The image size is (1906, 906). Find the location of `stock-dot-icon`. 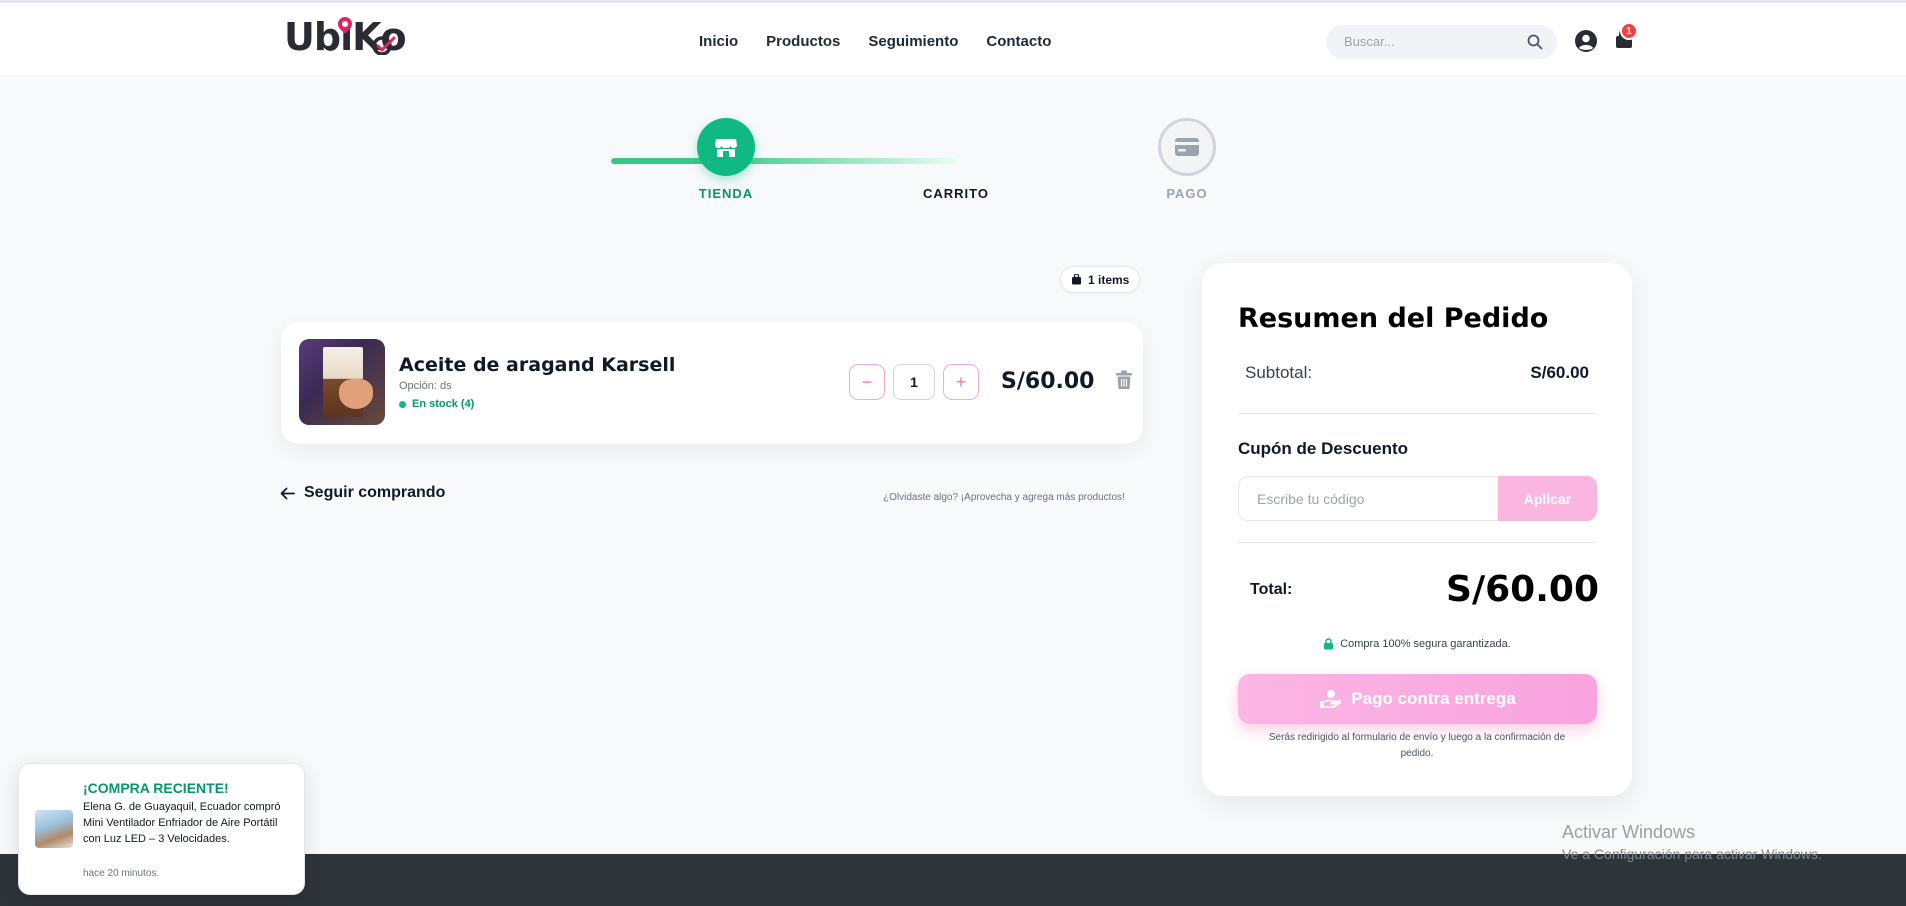

stock-dot-icon is located at coordinates (402, 404).